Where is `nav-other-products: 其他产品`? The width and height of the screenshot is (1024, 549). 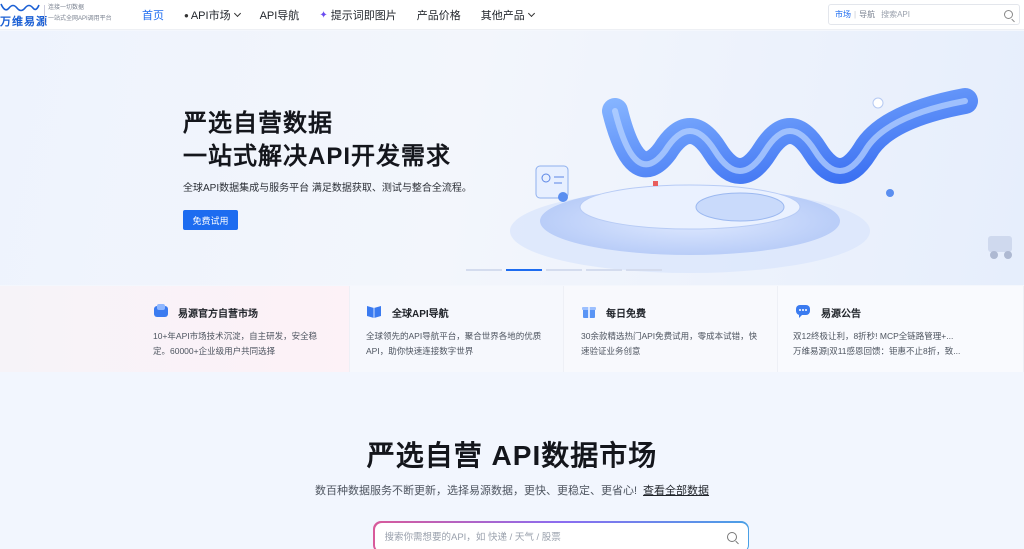
nav-other-products: 其他产品 is located at coordinates (507, 15).